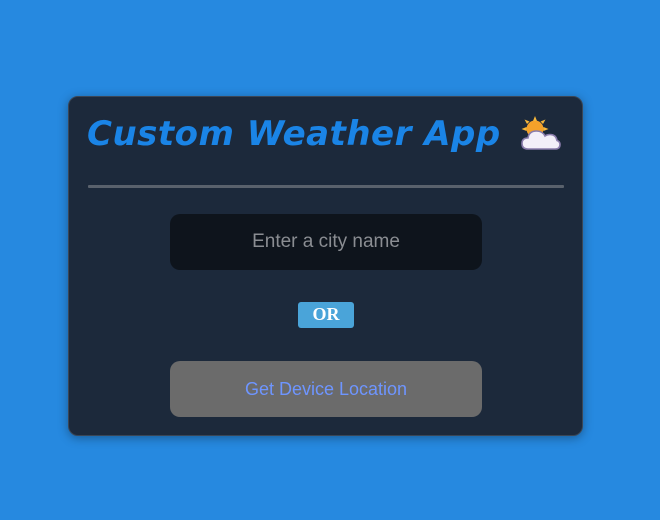 The width and height of the screenshot is (660, 520). I want to click on header: Custom Weather App, so click(324, 134).